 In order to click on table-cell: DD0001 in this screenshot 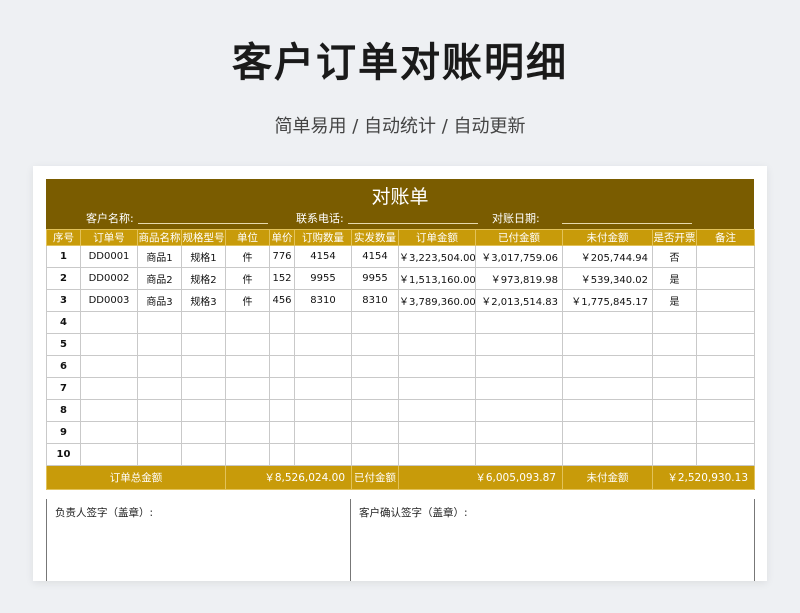, I will do `click(109, 256)`.